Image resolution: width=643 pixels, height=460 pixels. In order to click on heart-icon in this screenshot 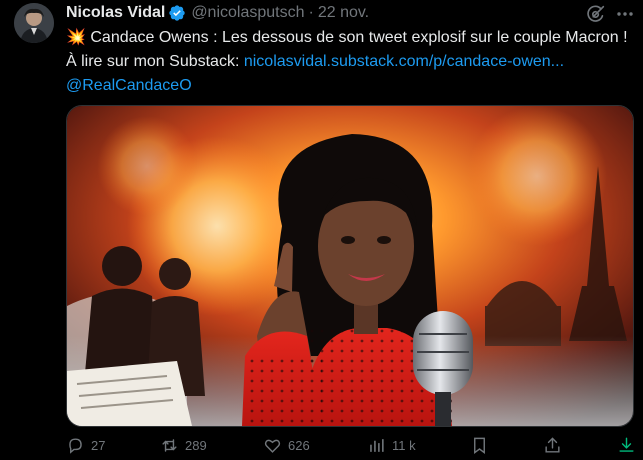, I will do `click(272, 446)`.